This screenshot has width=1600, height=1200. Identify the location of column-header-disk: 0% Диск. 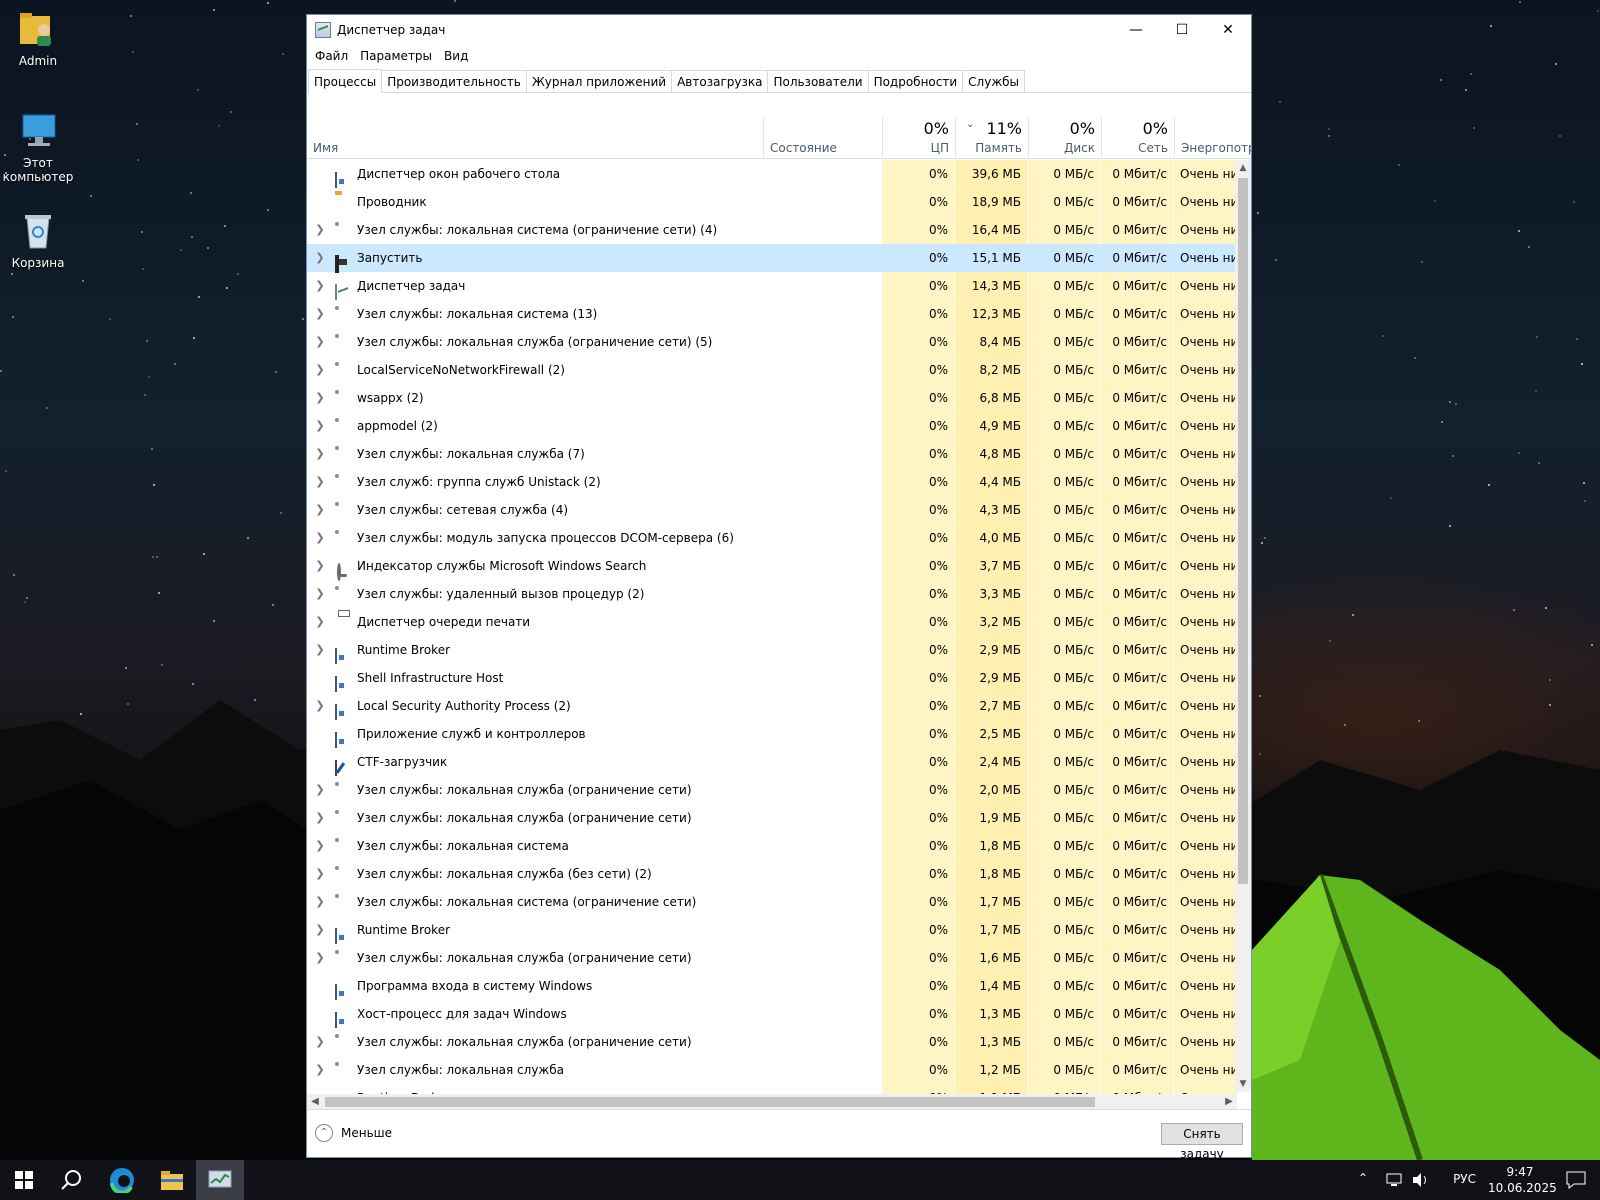
(1064, 138).